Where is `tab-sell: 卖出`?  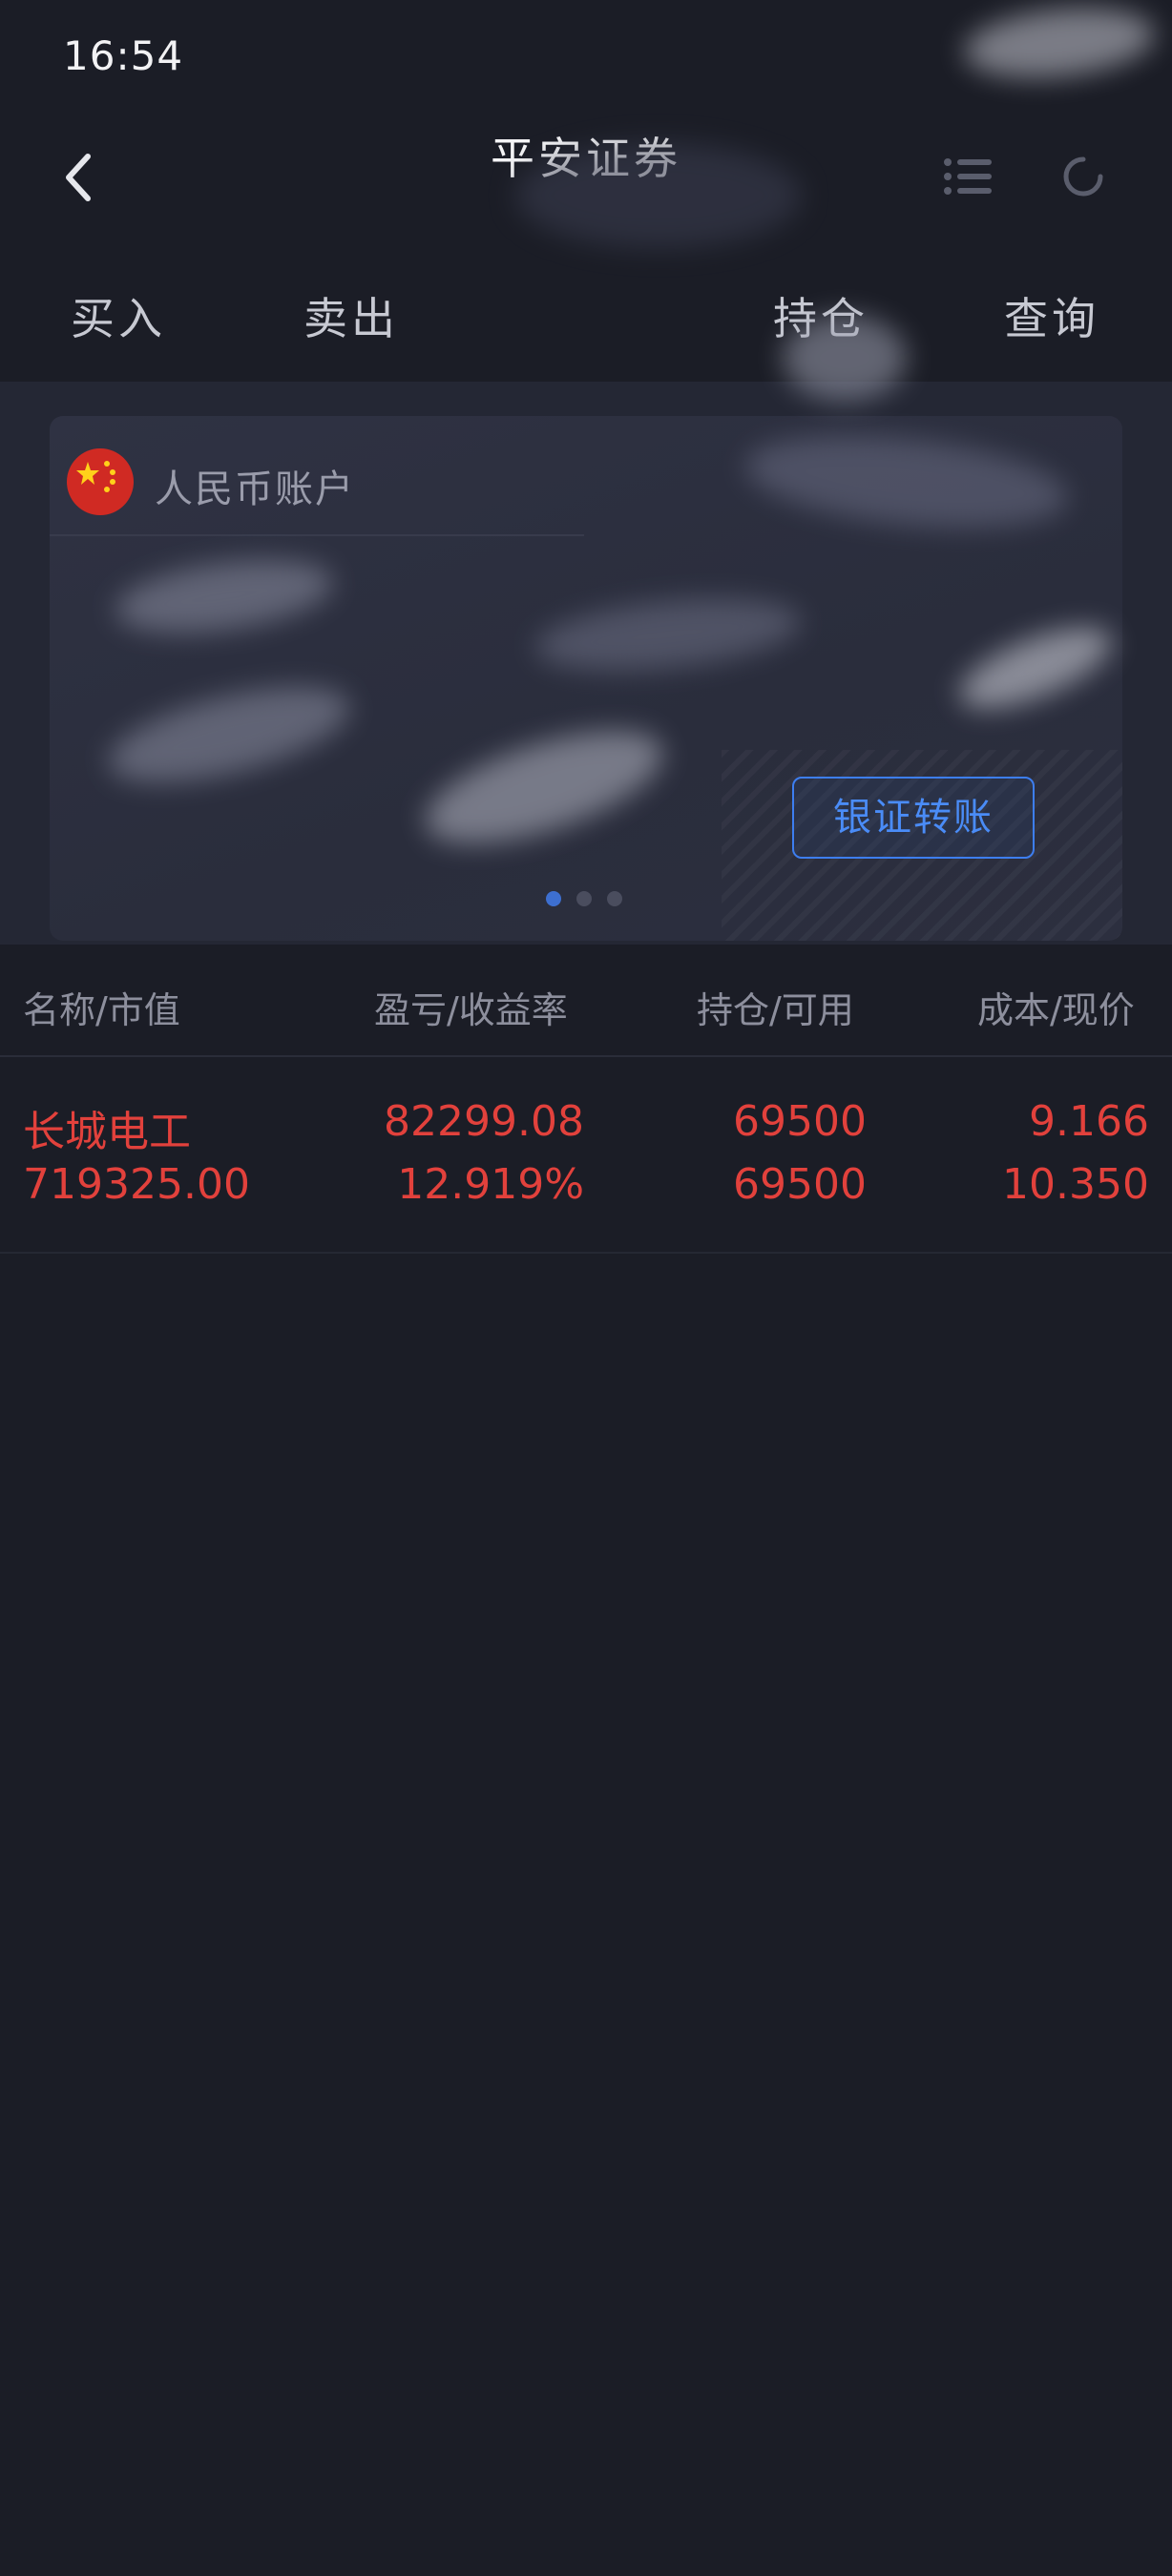
tab-sell: 卖出 is located at coordinates (351, 315).